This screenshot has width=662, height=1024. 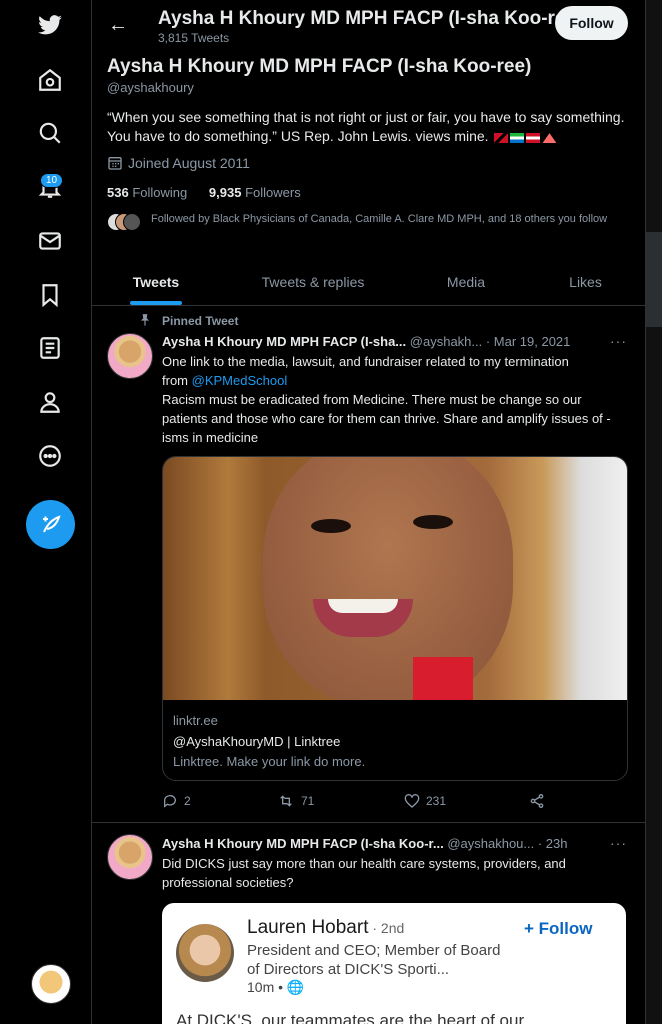 I want to click on calendar-icon, so click(x=115, y=163).